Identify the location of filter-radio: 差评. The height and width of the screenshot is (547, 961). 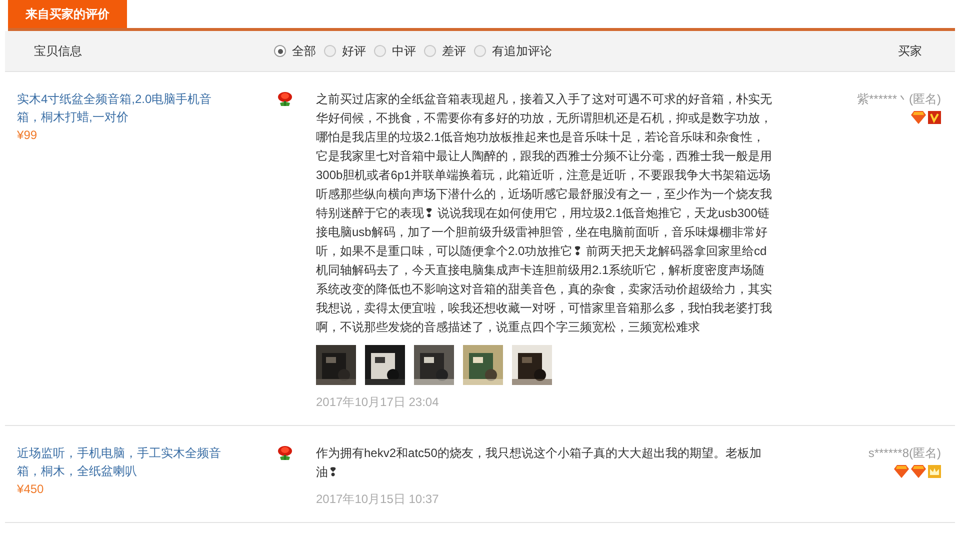
(445, 51).